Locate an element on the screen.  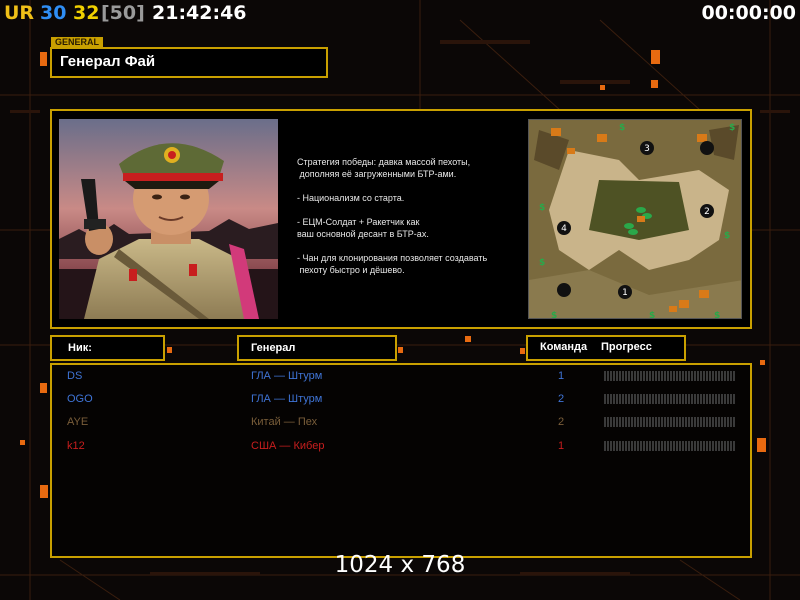
header-general: Генерал is located at coordinates (273, 348).